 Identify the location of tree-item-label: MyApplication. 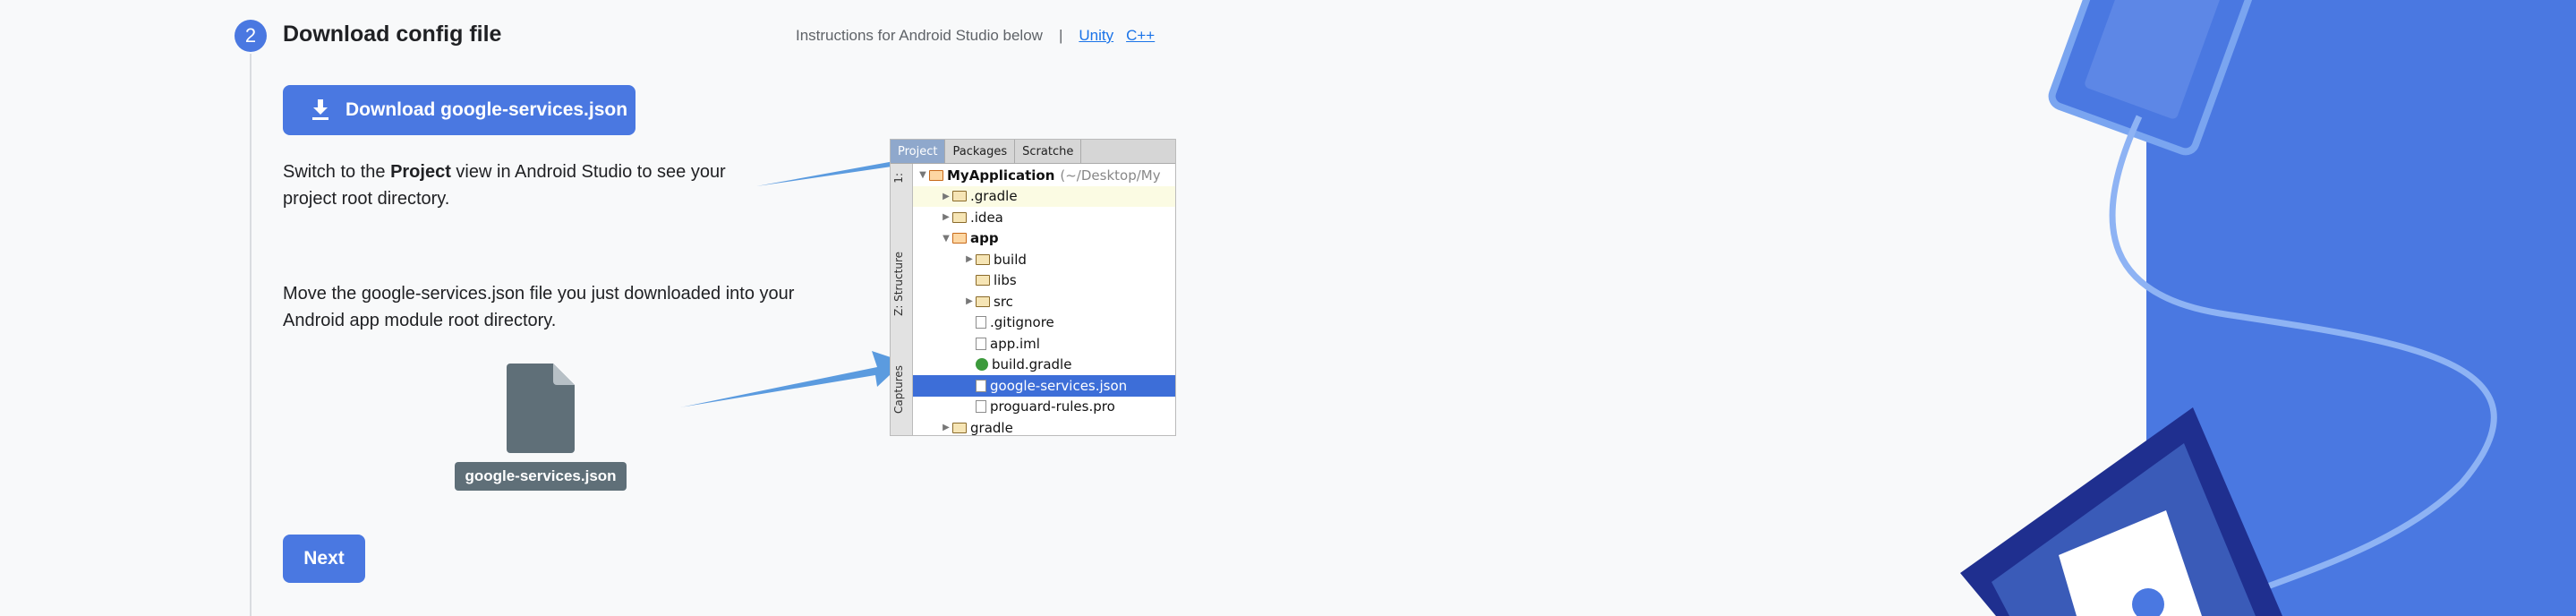
(1001, 175).